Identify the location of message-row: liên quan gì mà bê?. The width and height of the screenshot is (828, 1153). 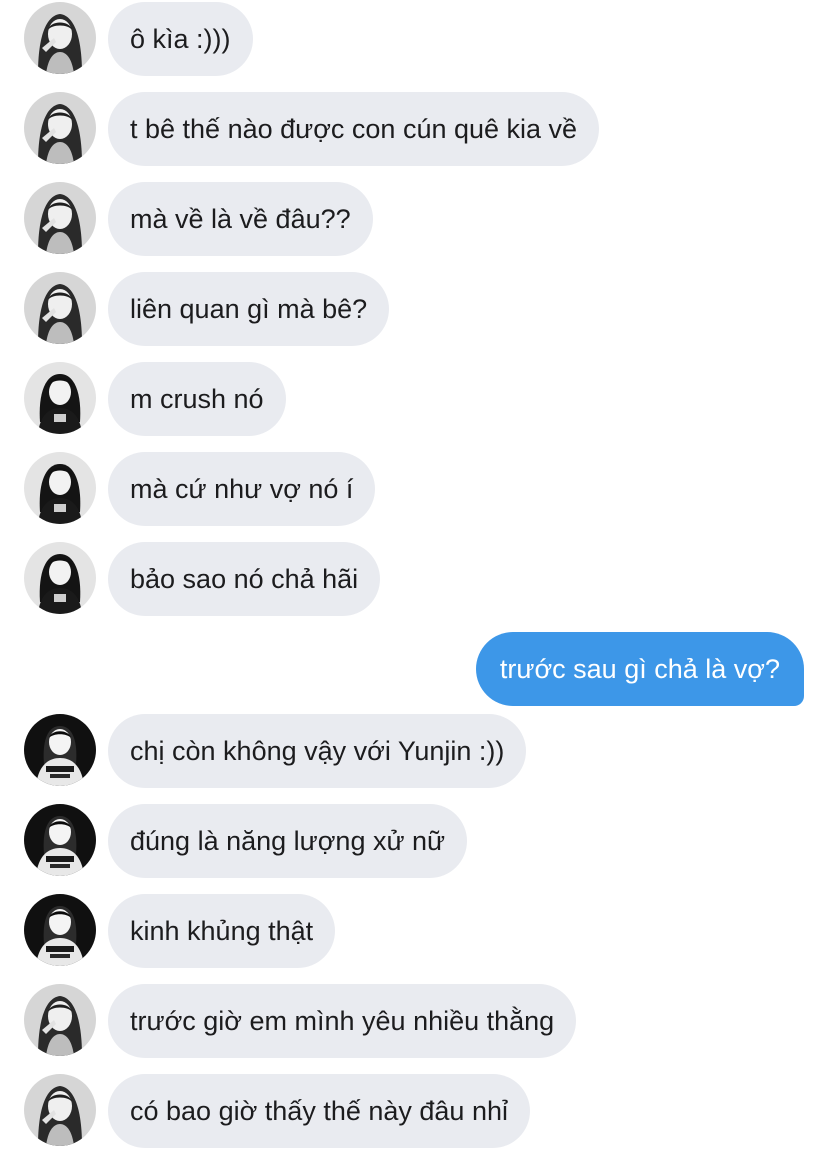
(414, 309).